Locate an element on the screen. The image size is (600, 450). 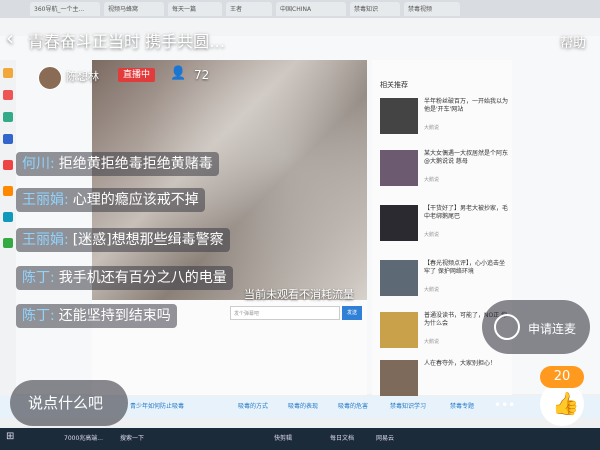
danmaku-input: 发个弹幕吧 is located at coordinates (285, 313).